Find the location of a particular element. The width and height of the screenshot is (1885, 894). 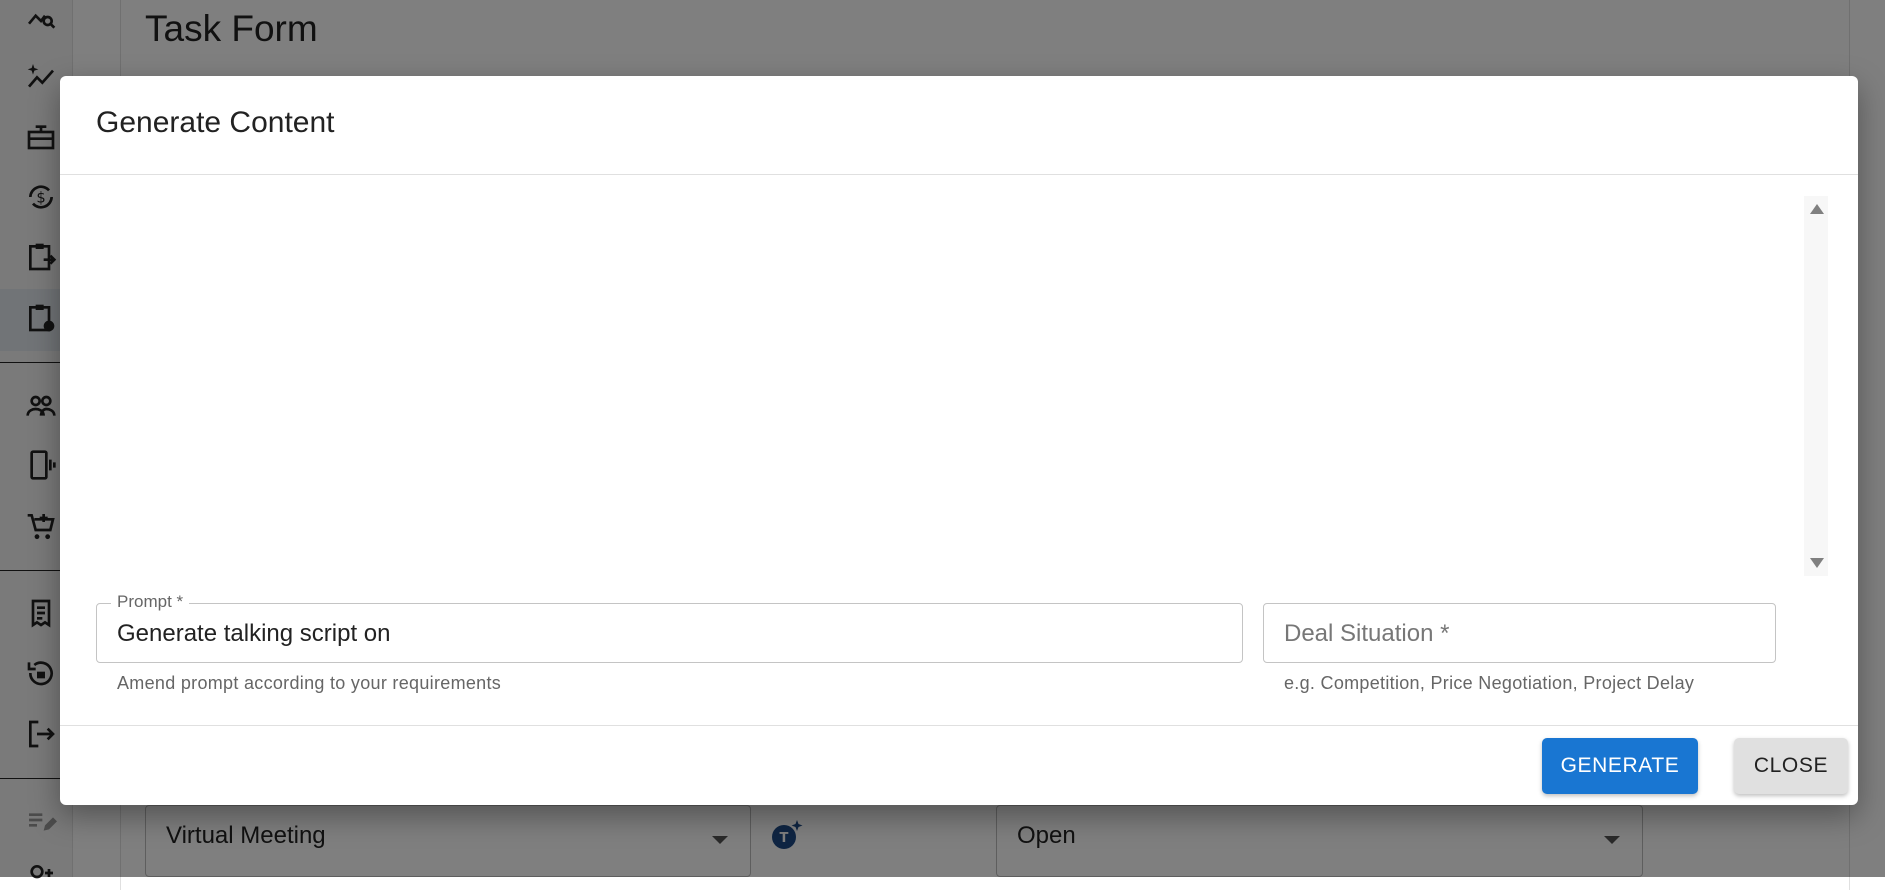

scroll-down-arrow-icon is located at coordinates (1817, 563).